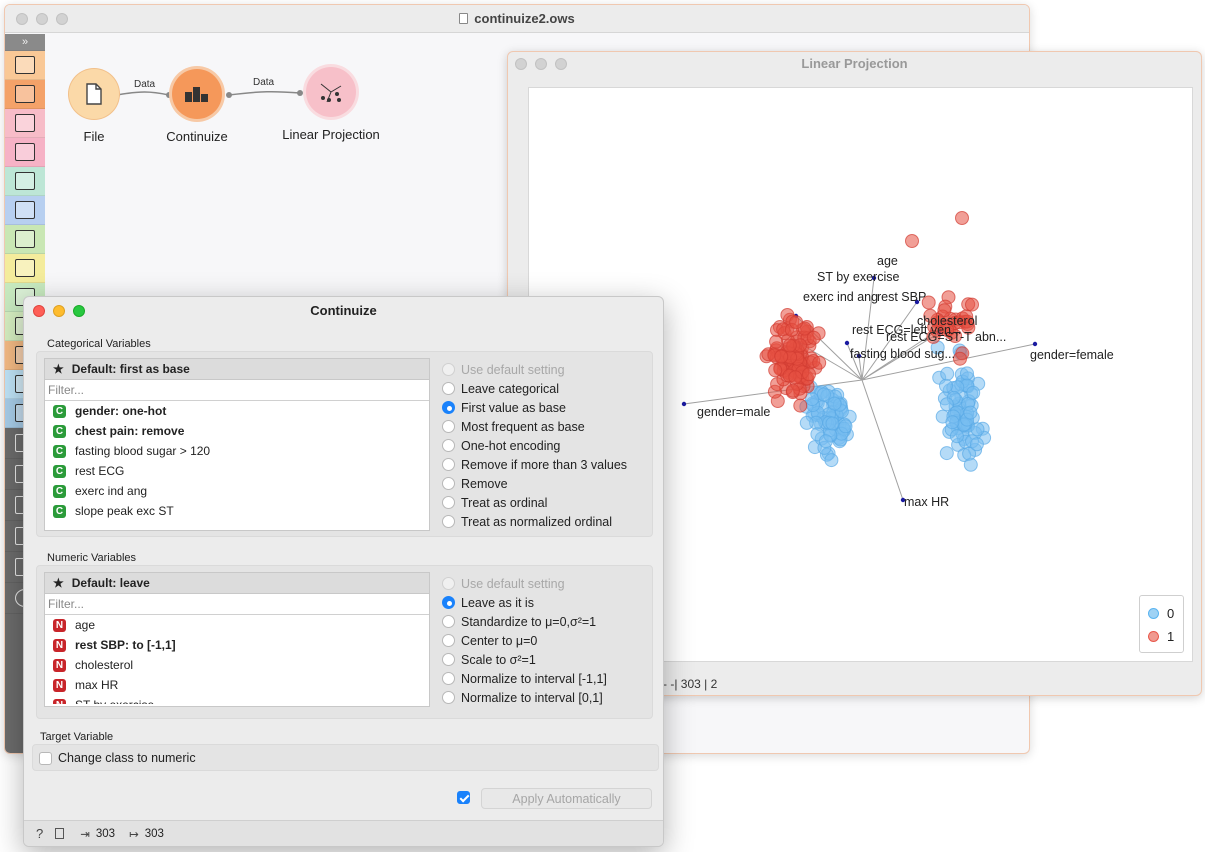  I want to click on categorical-item: Cfasting blood sugar > 120, so click(237, 451).